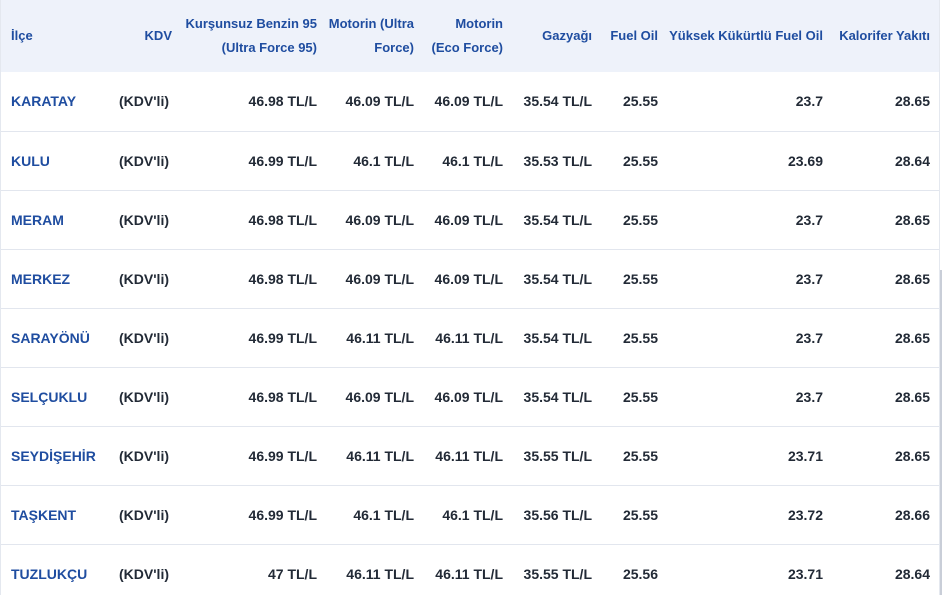 This screenshot has height=595, width=942. What do you see at coordinates (56, 455) in the screenshot?
I see `district-link: SEYDİŞEHİR` at bounding box center [56, 455].